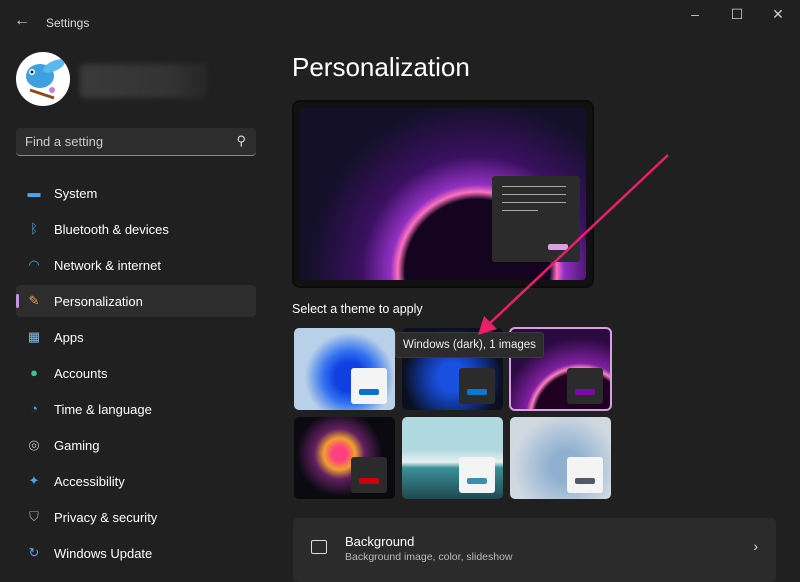 Image resolution: width=800 pixels, height=582 pixels. Describe the element at coordinates (429, 557) in the screenshot. I see `background-subtitle: Background image, color, slideshow` at that location.